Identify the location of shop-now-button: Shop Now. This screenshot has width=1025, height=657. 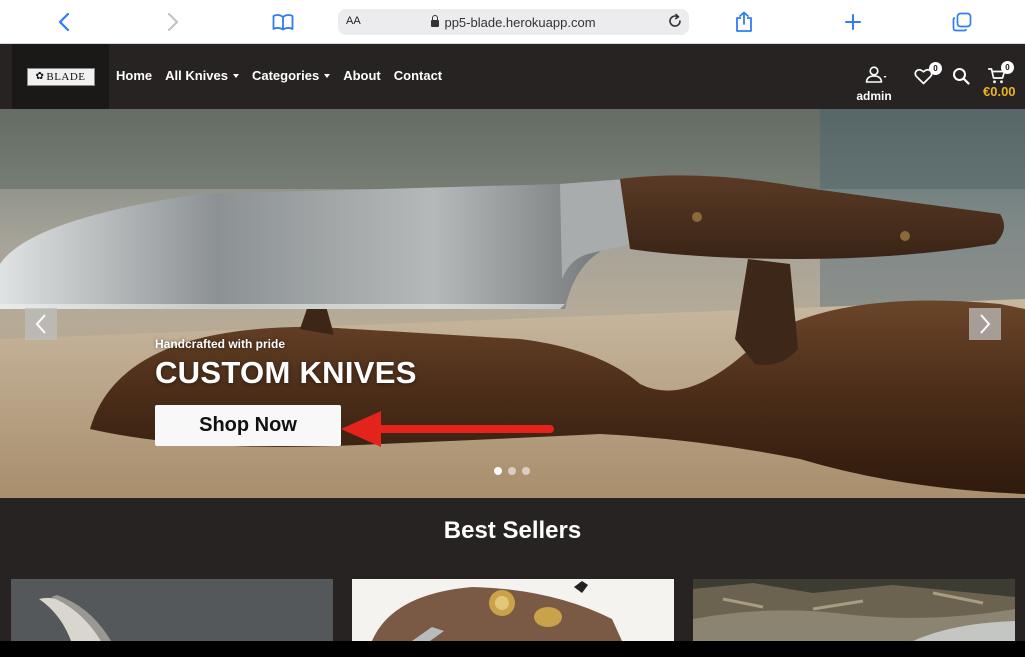
(248, 425).